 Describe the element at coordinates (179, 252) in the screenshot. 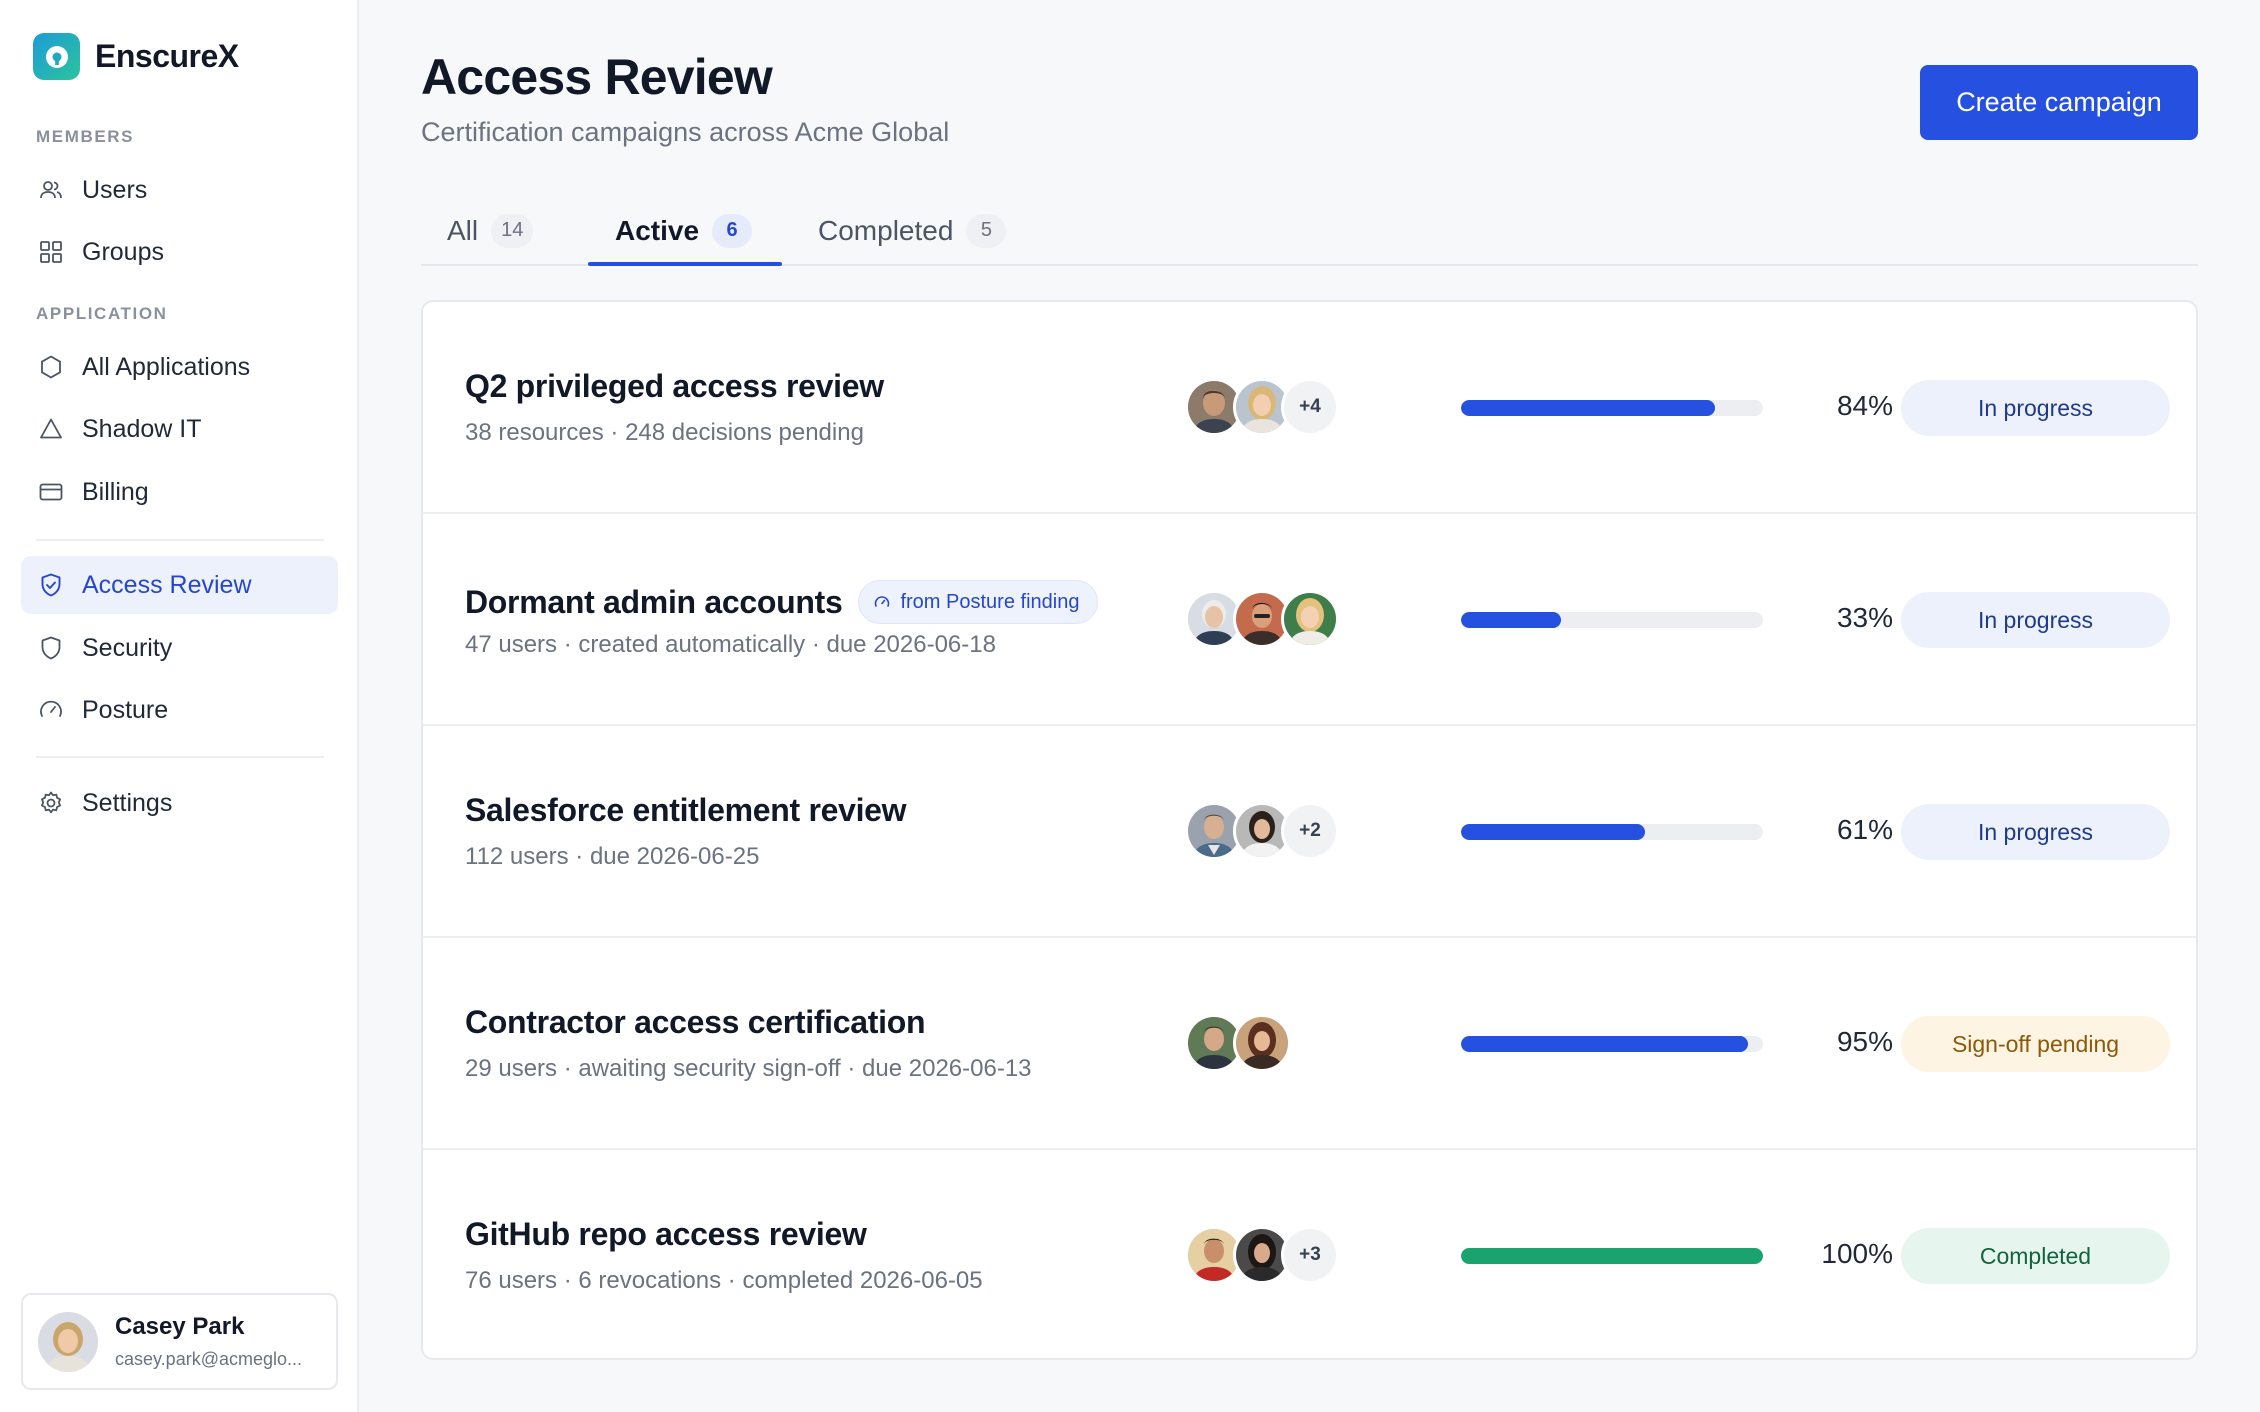

I see `sidebar-item-groups: Groups` at that location.